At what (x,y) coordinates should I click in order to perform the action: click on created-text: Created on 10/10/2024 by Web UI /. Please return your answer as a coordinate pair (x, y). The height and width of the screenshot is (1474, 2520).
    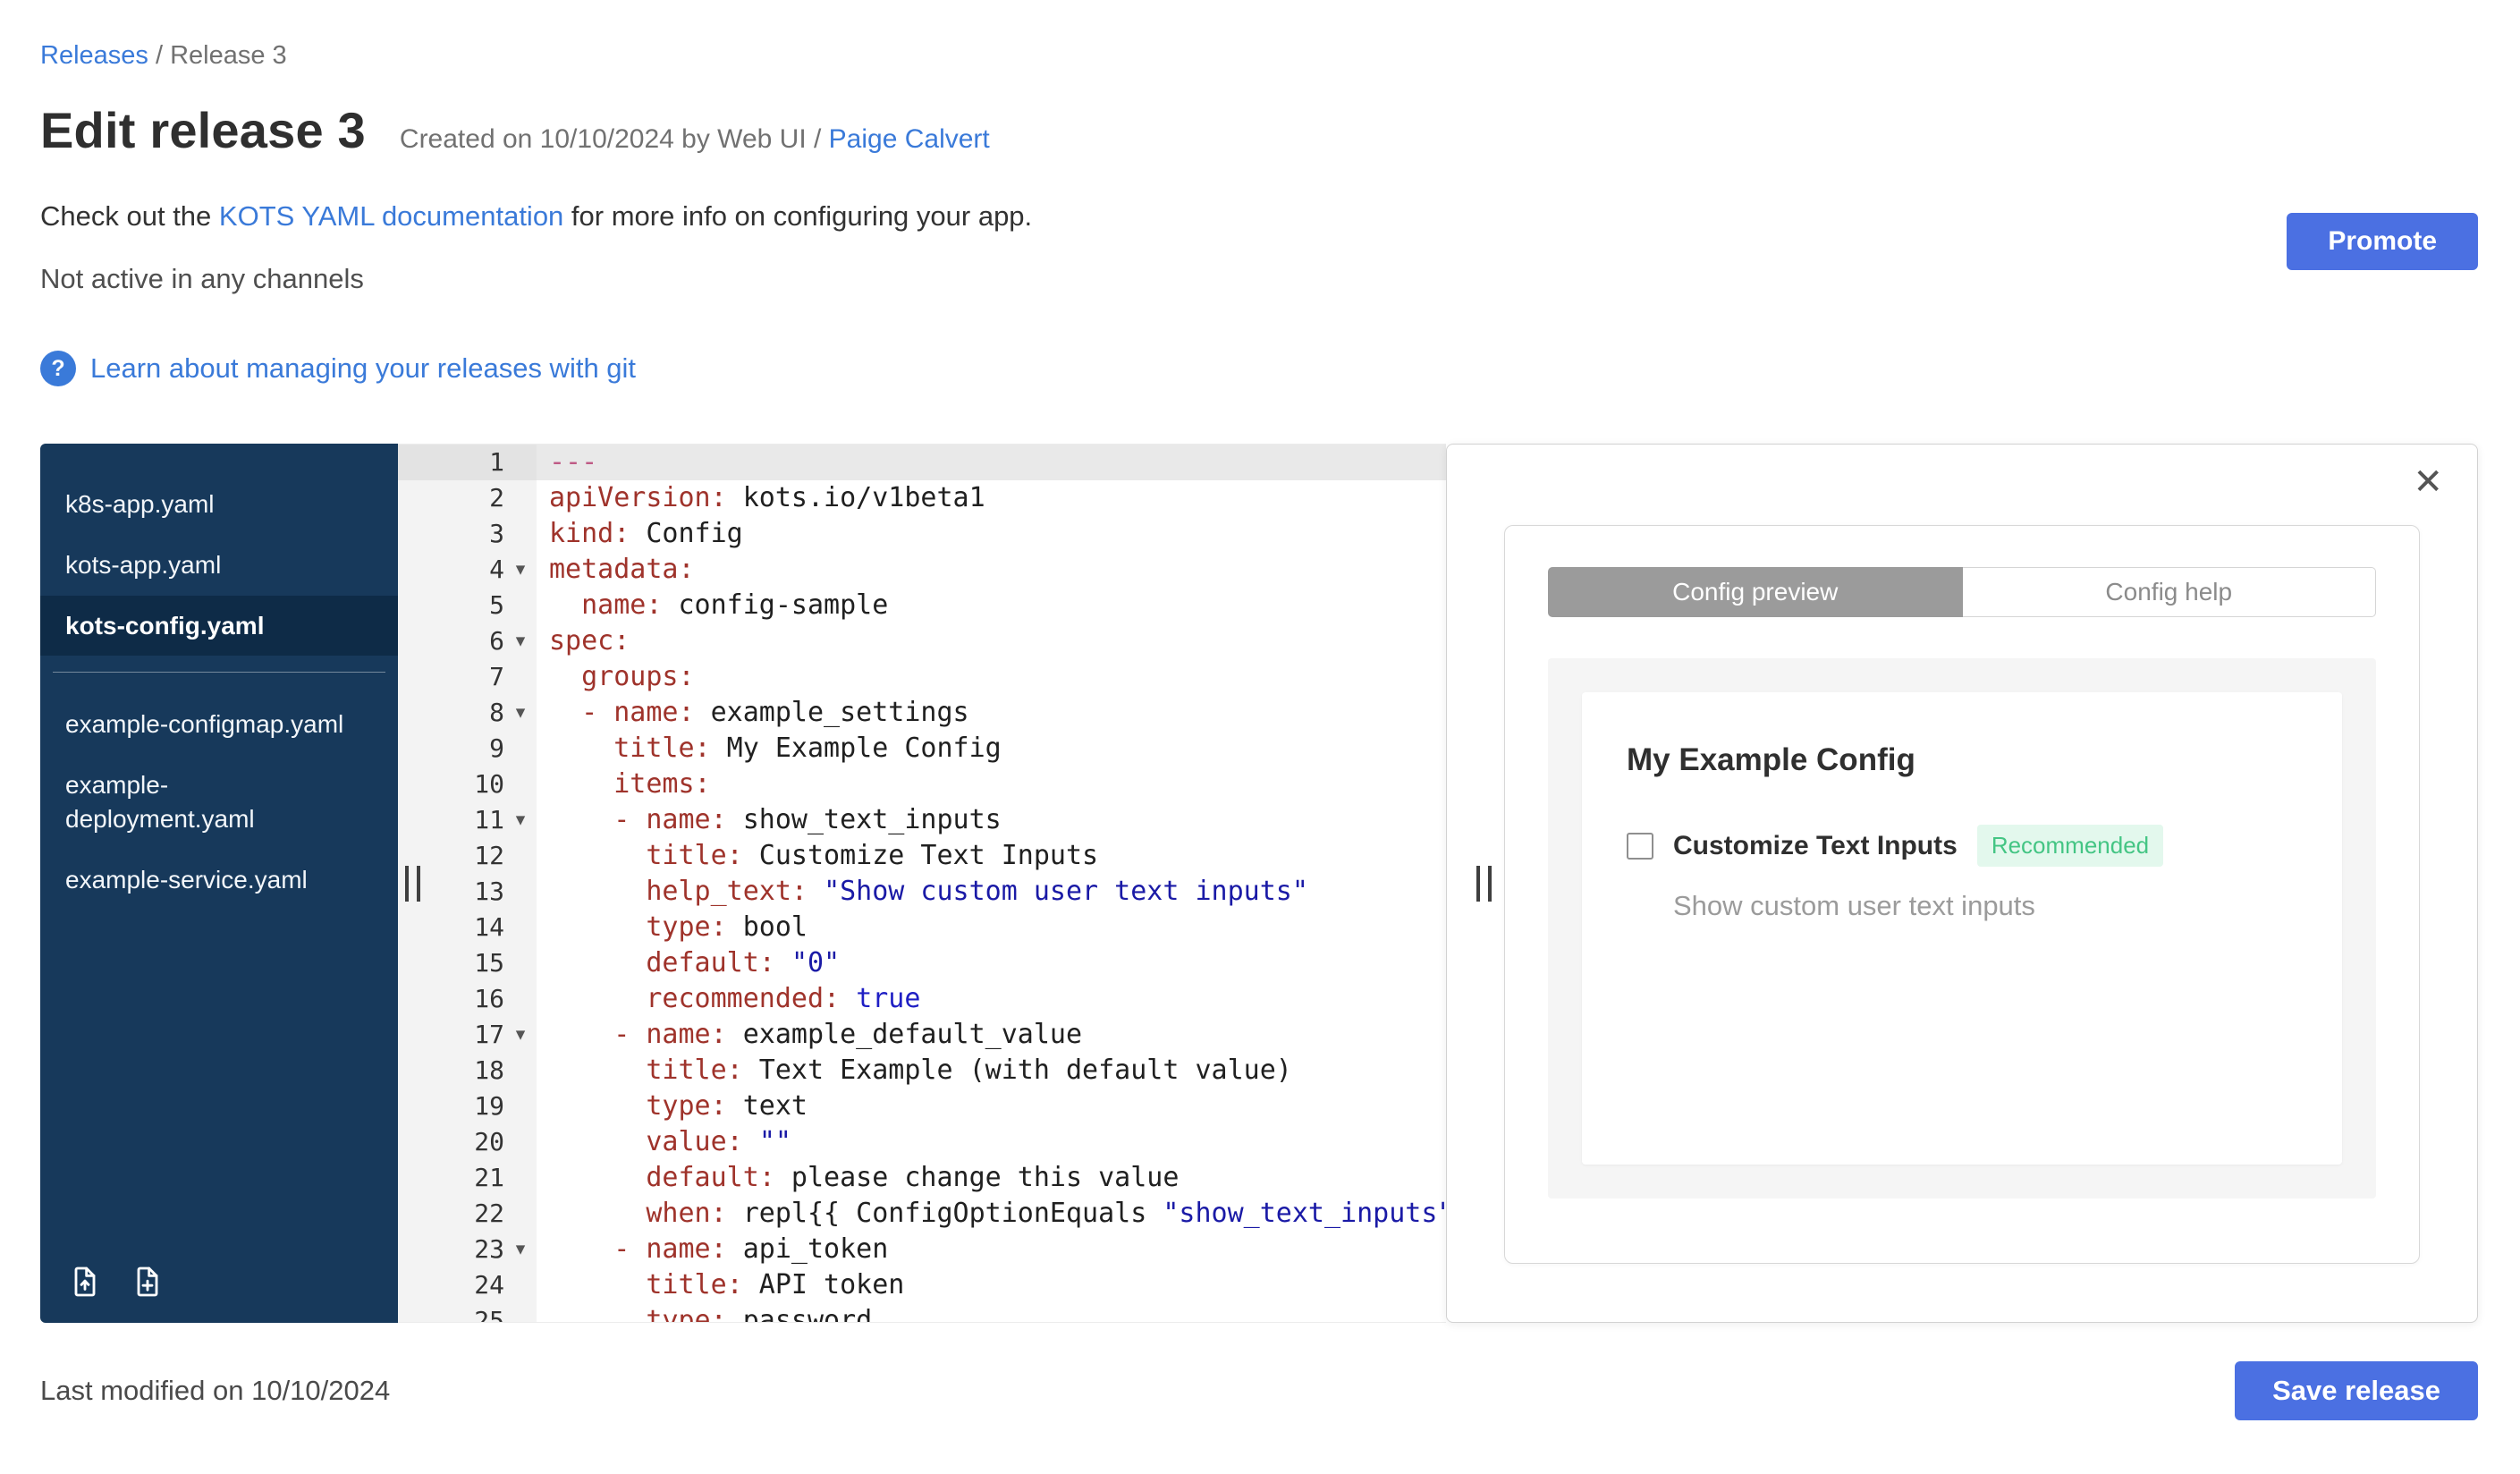
    Looking at the image, I should click on (614, 139).